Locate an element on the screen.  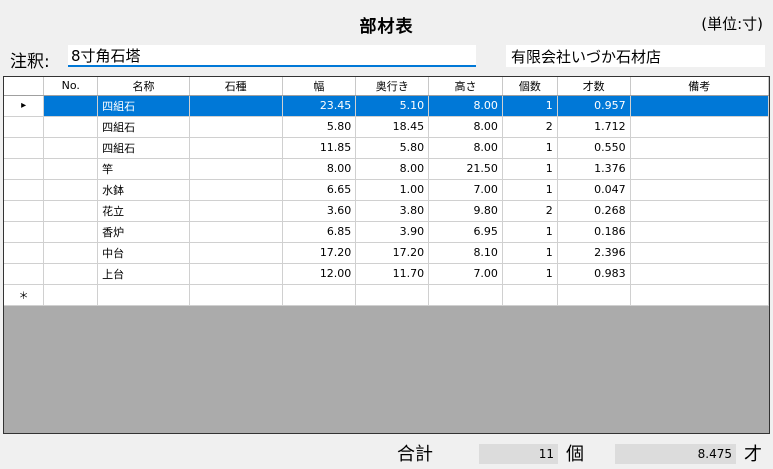
cell-sai is located at coordinates (594, 295).